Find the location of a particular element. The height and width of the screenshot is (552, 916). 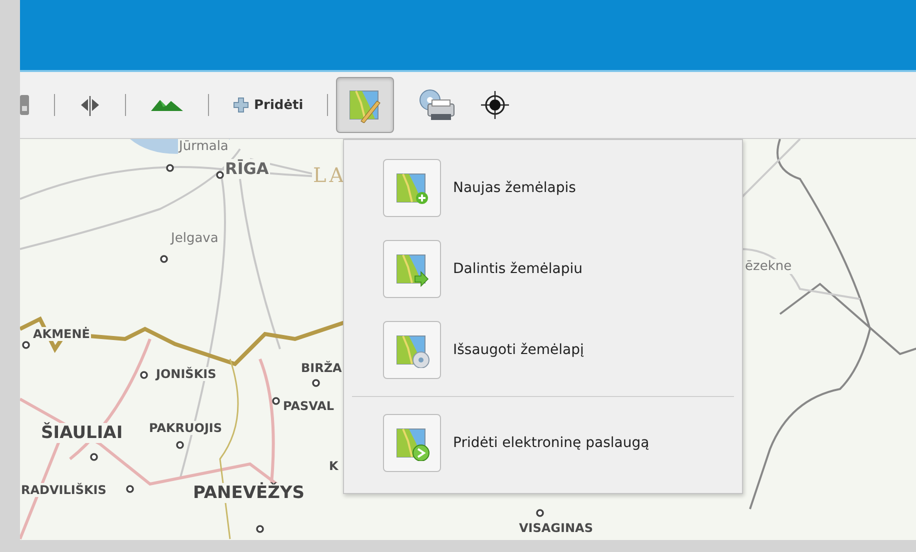

map-label: ŠIAULIAI is located at coordinates (82, 433).